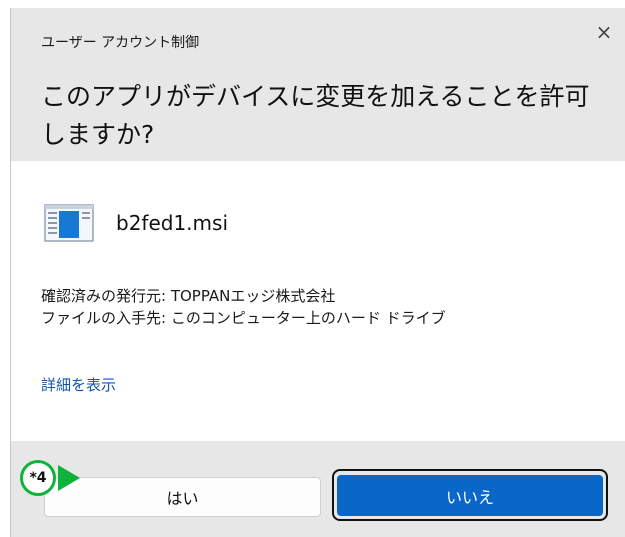  I want to click on msi-installer-icon, so click(69, 223).